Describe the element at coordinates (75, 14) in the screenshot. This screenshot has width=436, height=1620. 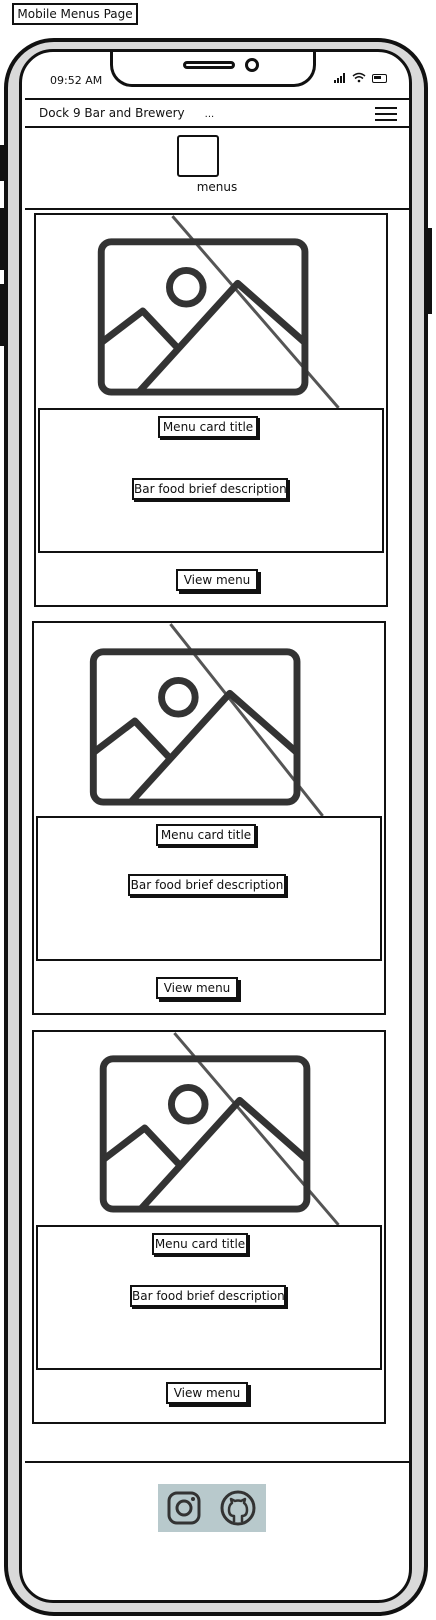
I see `page-label: Mobile Menus Page` at that location.